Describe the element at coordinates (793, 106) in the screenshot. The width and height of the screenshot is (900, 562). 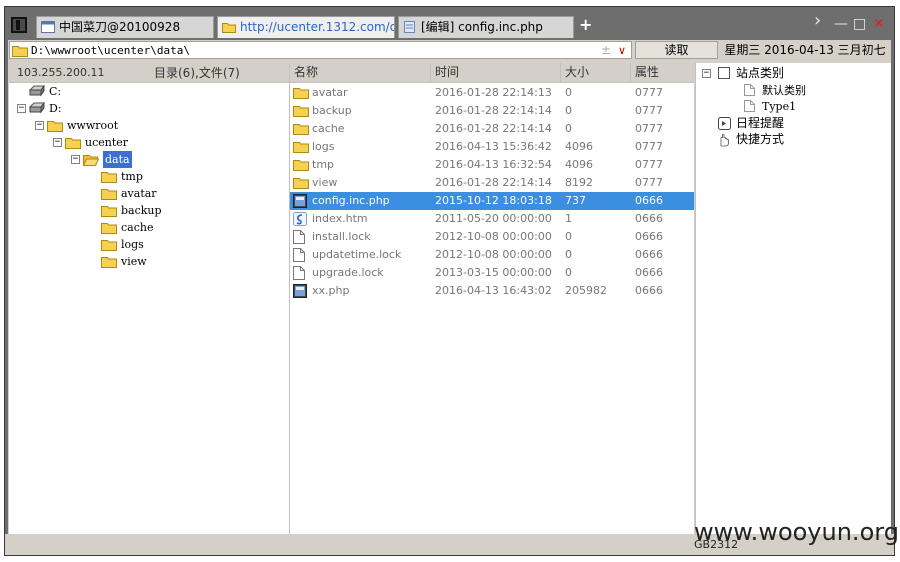
I see `category-node: Type1` at that location.